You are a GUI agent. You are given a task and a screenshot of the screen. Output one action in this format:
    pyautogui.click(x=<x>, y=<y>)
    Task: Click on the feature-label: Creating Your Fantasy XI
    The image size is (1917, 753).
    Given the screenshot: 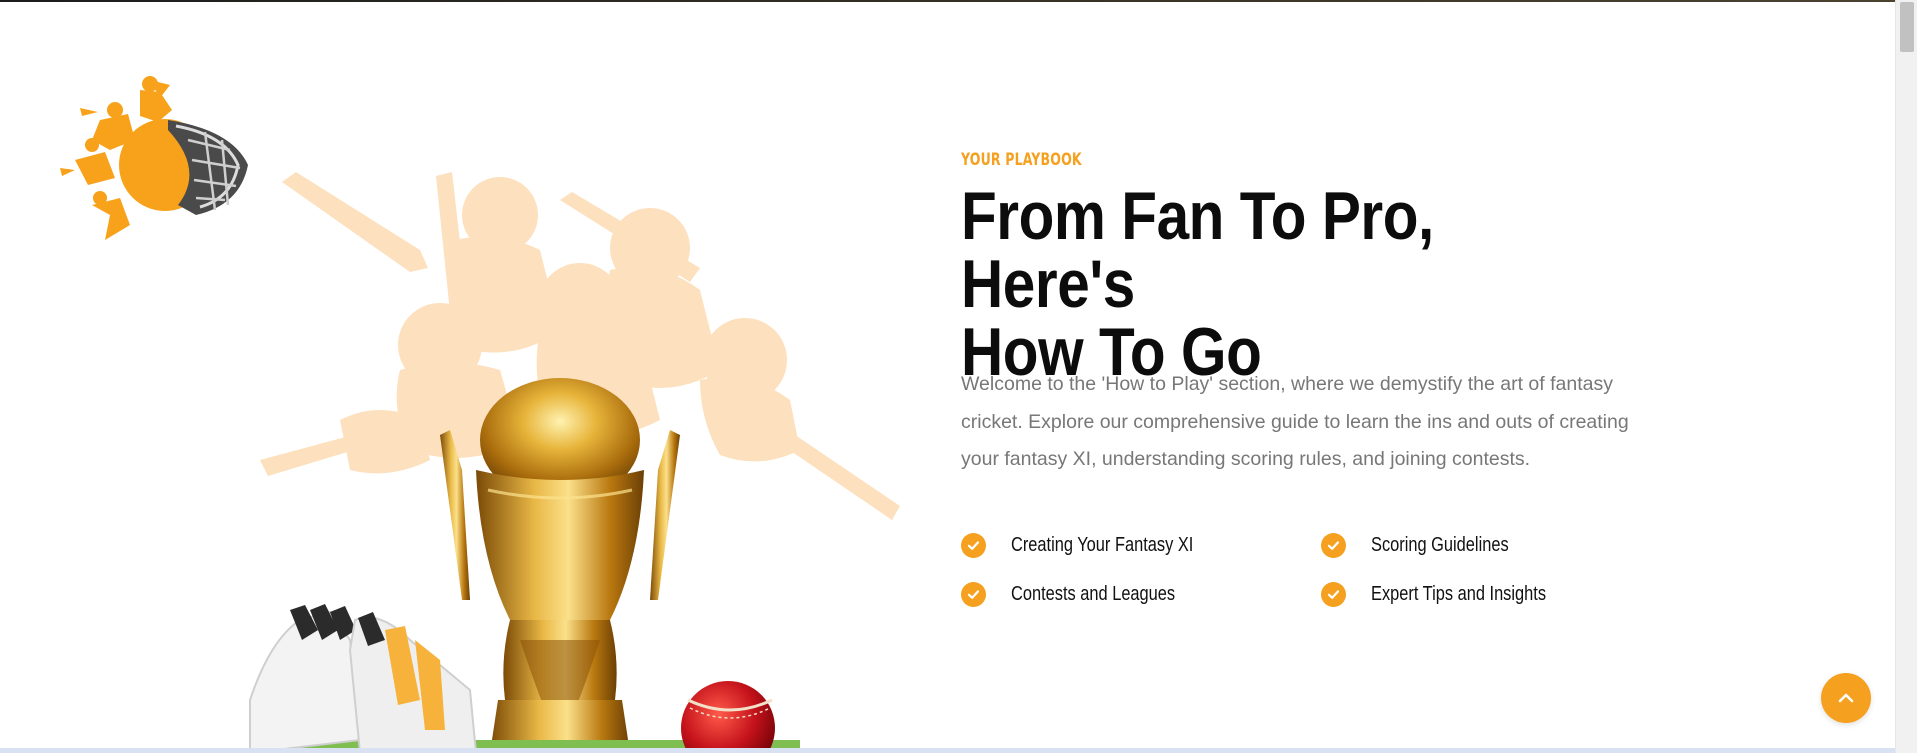 What is the action you would take?
    pyautogui.click(x=1102, y=544)
    